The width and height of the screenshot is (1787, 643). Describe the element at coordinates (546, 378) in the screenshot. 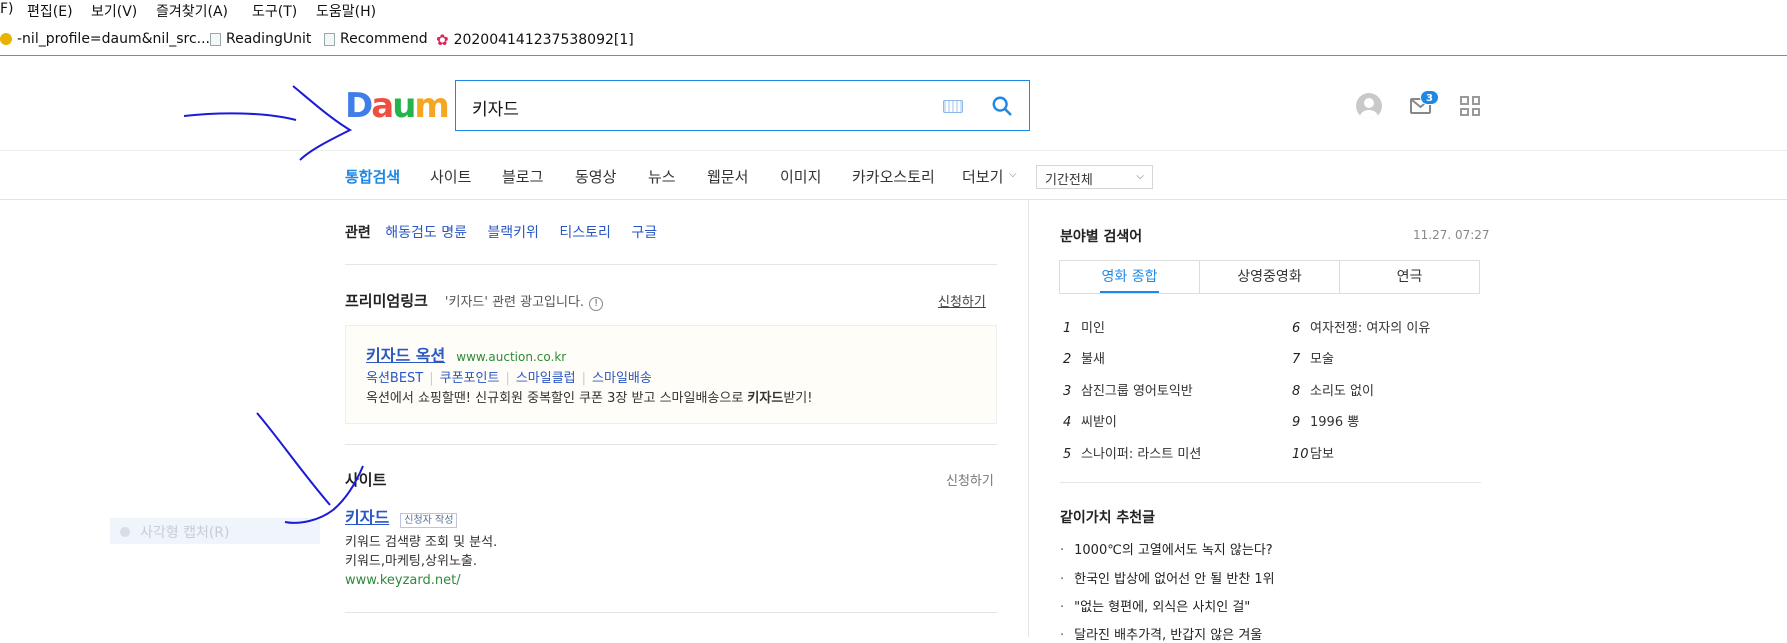

I see `ad-sublink: 스마일클럽` at that location.